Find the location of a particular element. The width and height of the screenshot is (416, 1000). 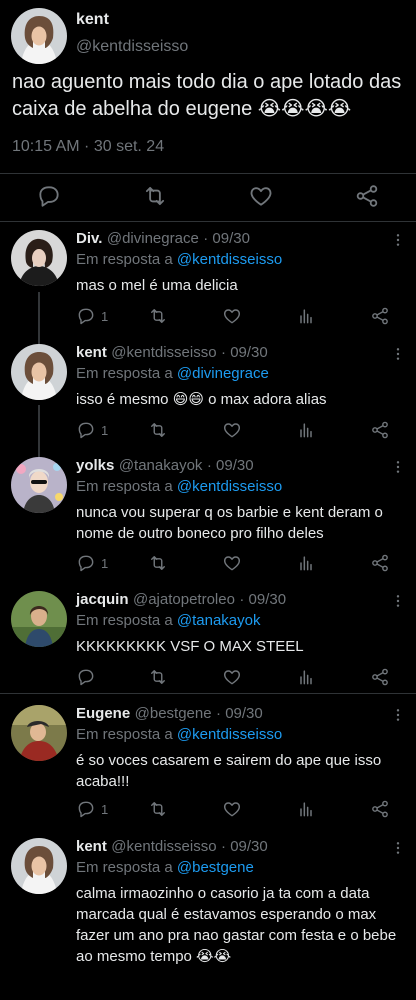

in-reply-to: Em resposta a @tanakayok is located at coordinates (168, 620).